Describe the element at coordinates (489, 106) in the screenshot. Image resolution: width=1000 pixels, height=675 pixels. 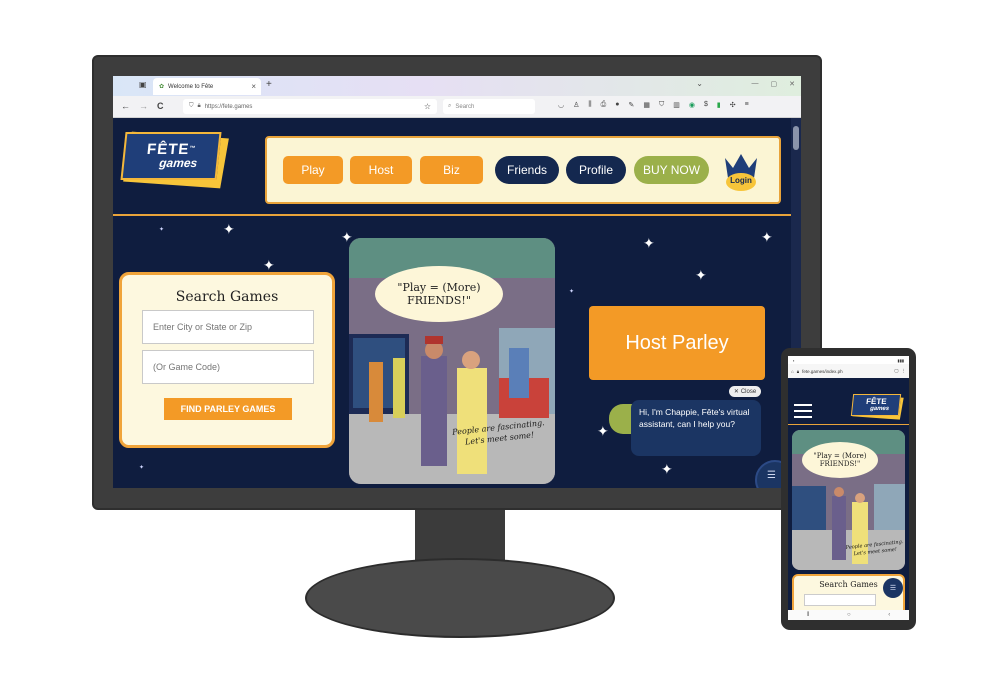
I see `browser-search-bar: ⌕ Search` at that location.